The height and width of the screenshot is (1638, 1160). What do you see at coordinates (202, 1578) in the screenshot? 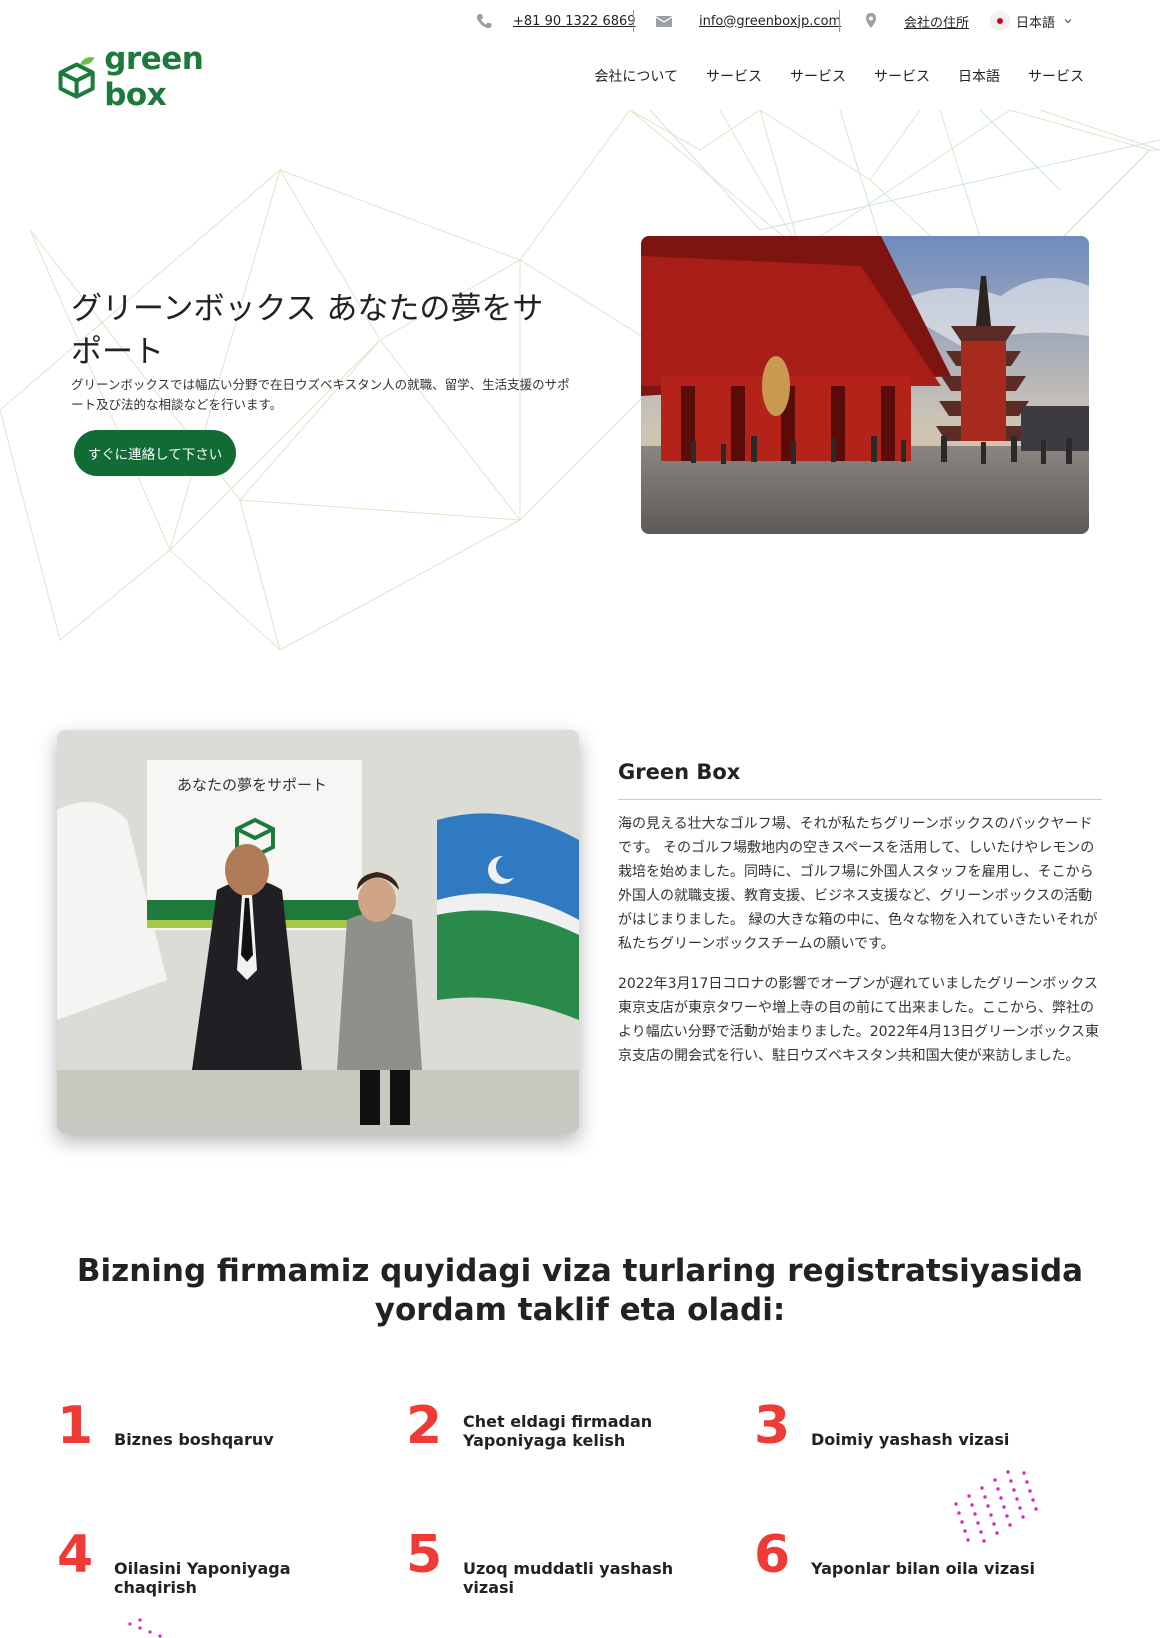
I see `viza-label: Oilasini Yaponiyaga chaqirish` at bounding box center [202, 1578].